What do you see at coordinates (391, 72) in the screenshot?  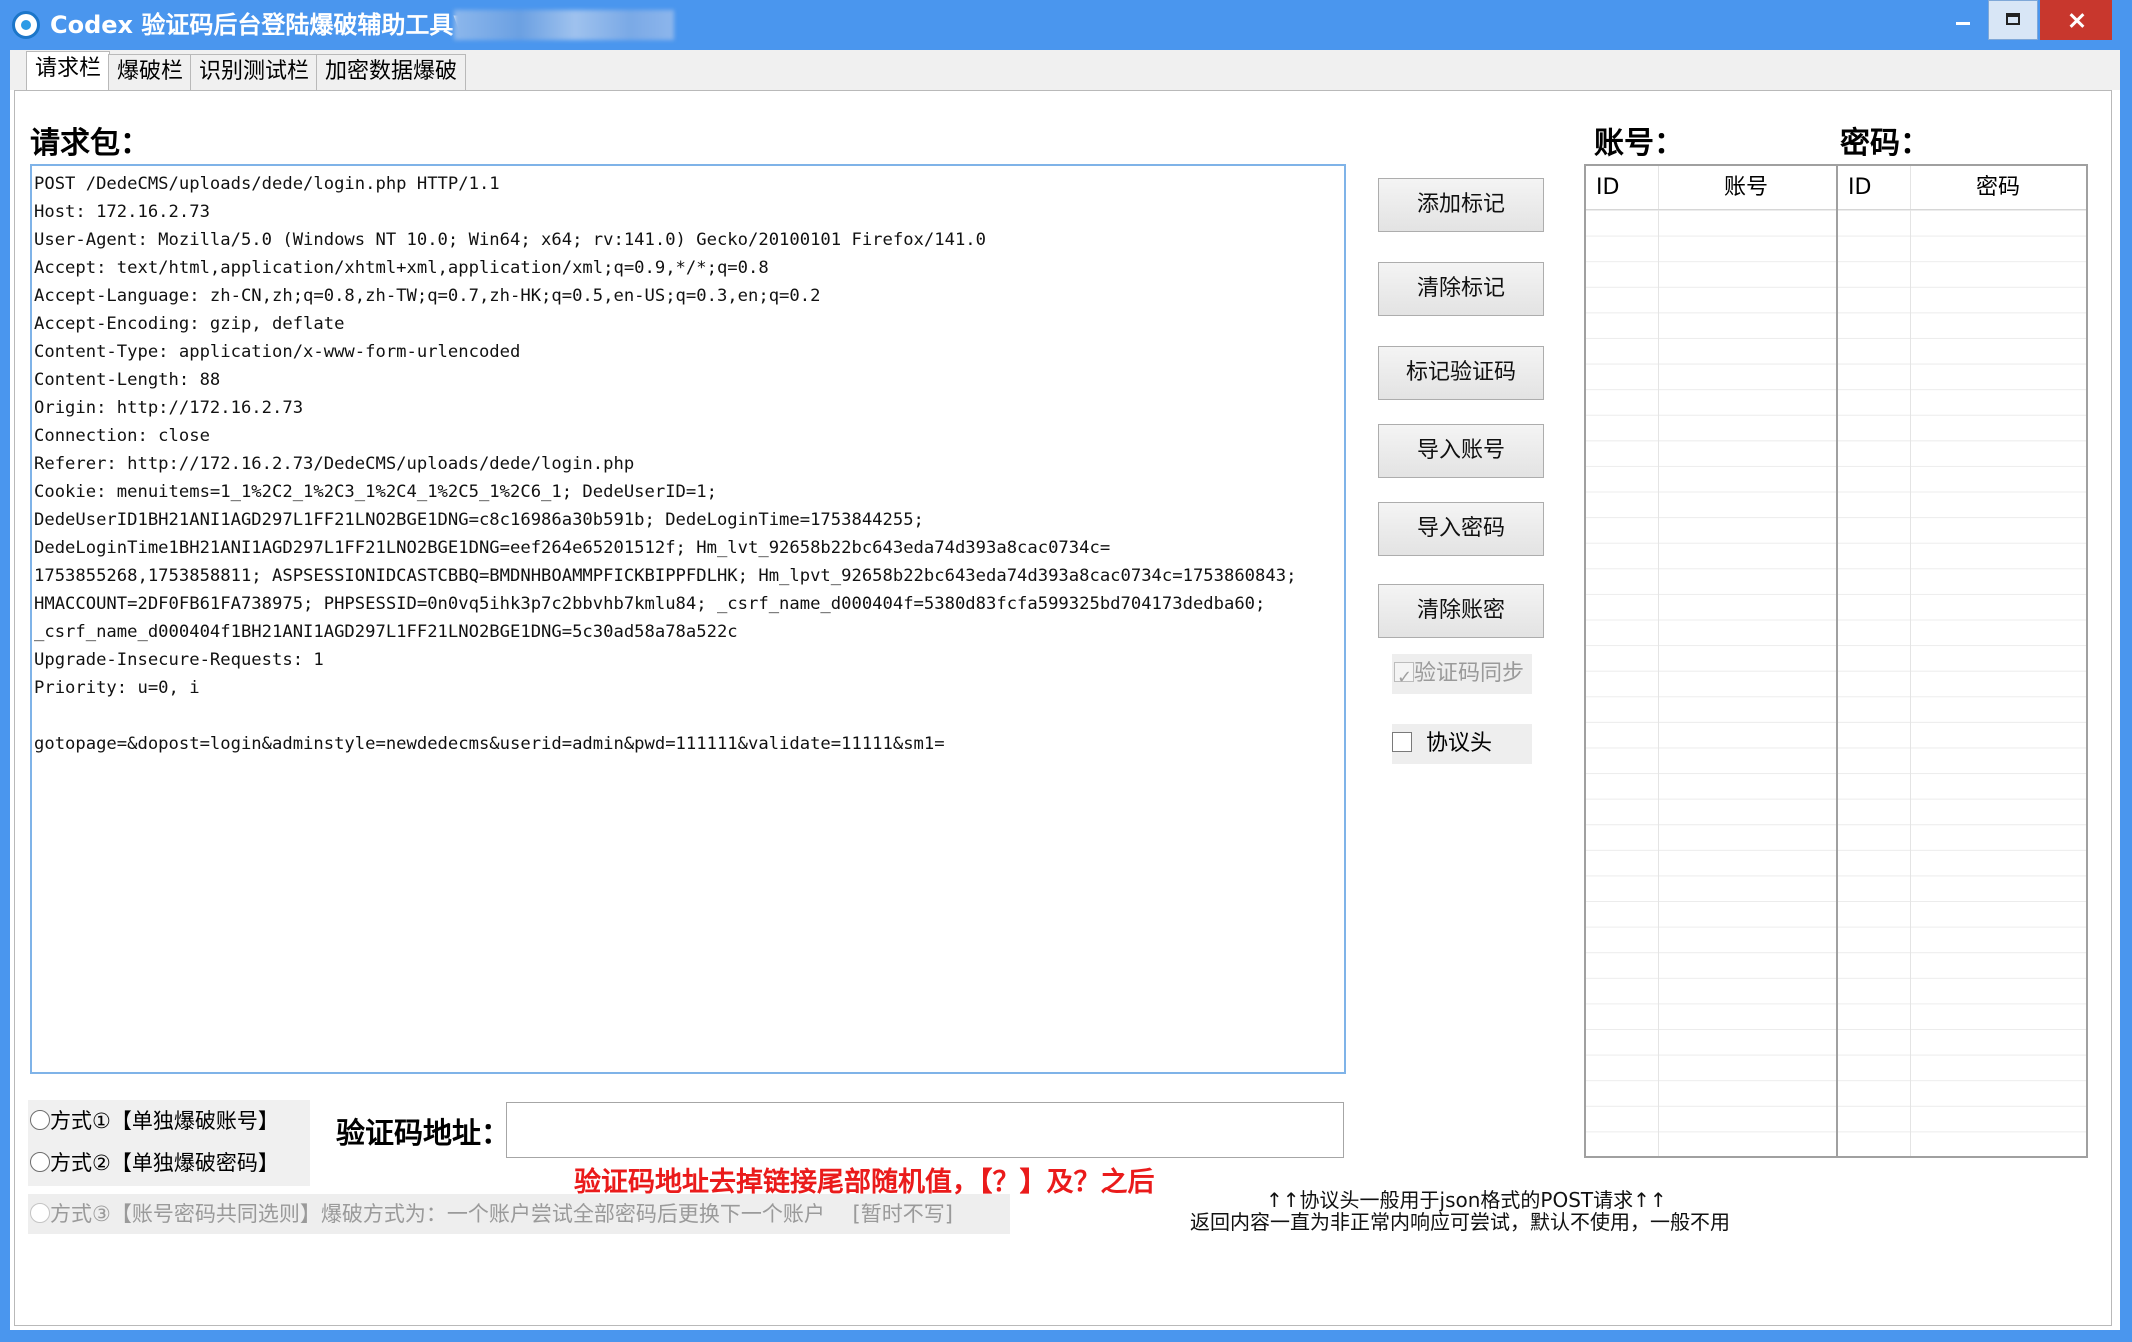 I see `tab-encrypted-brute: 加密数据爆破` at bounding box center [391, 72].